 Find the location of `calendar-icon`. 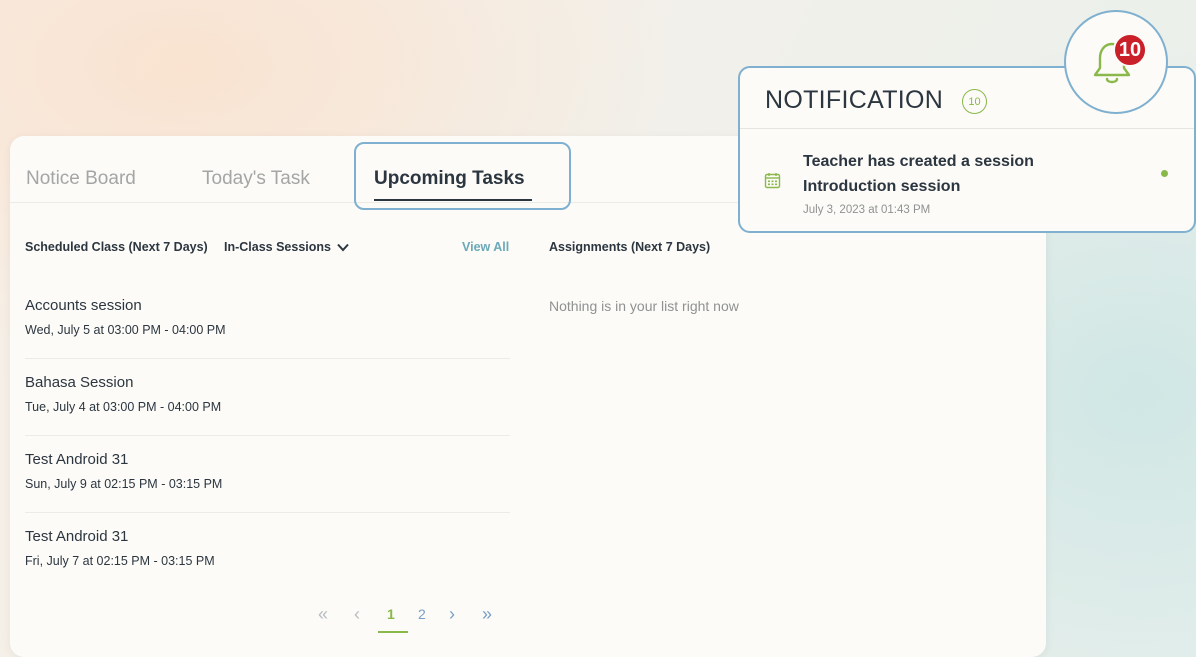

calendar-icon is located at coordinates (772, 181).